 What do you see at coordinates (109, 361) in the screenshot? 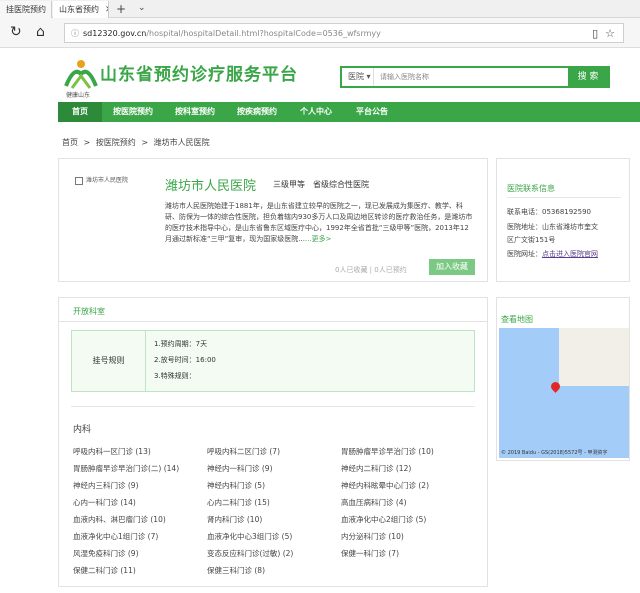
I see `rules-label: 挂号规则` at bounding box center [109, 361].